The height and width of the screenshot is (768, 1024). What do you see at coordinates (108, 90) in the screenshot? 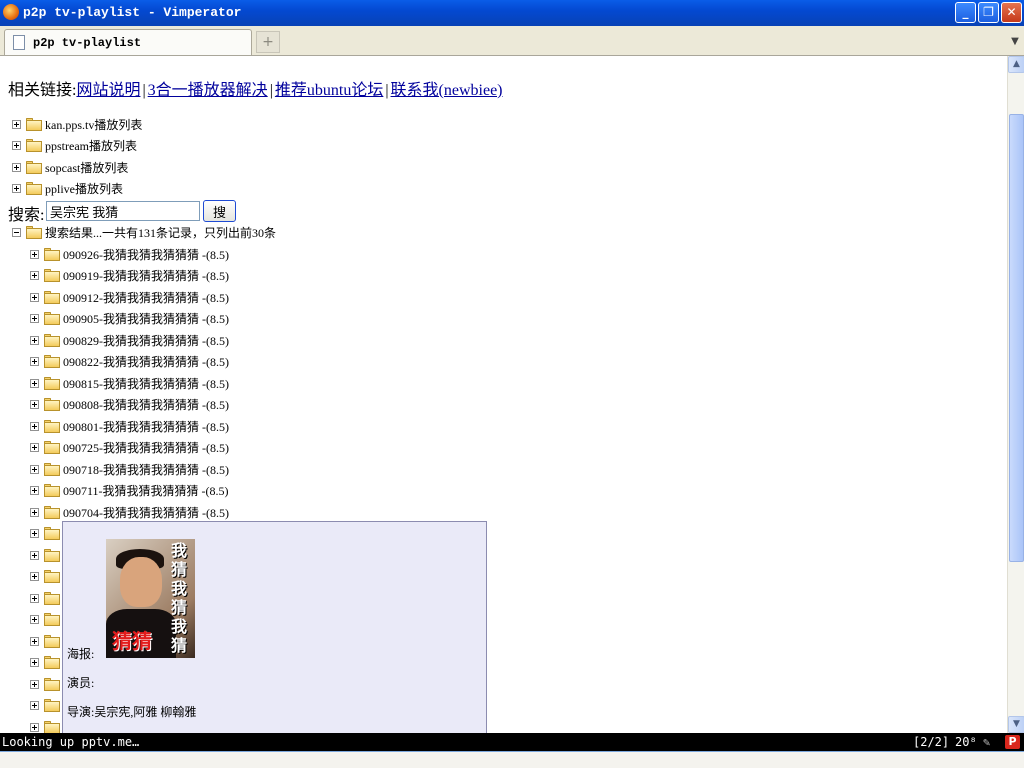
I see `link-site-info: 网站说明` at bounding box center [108, 90].